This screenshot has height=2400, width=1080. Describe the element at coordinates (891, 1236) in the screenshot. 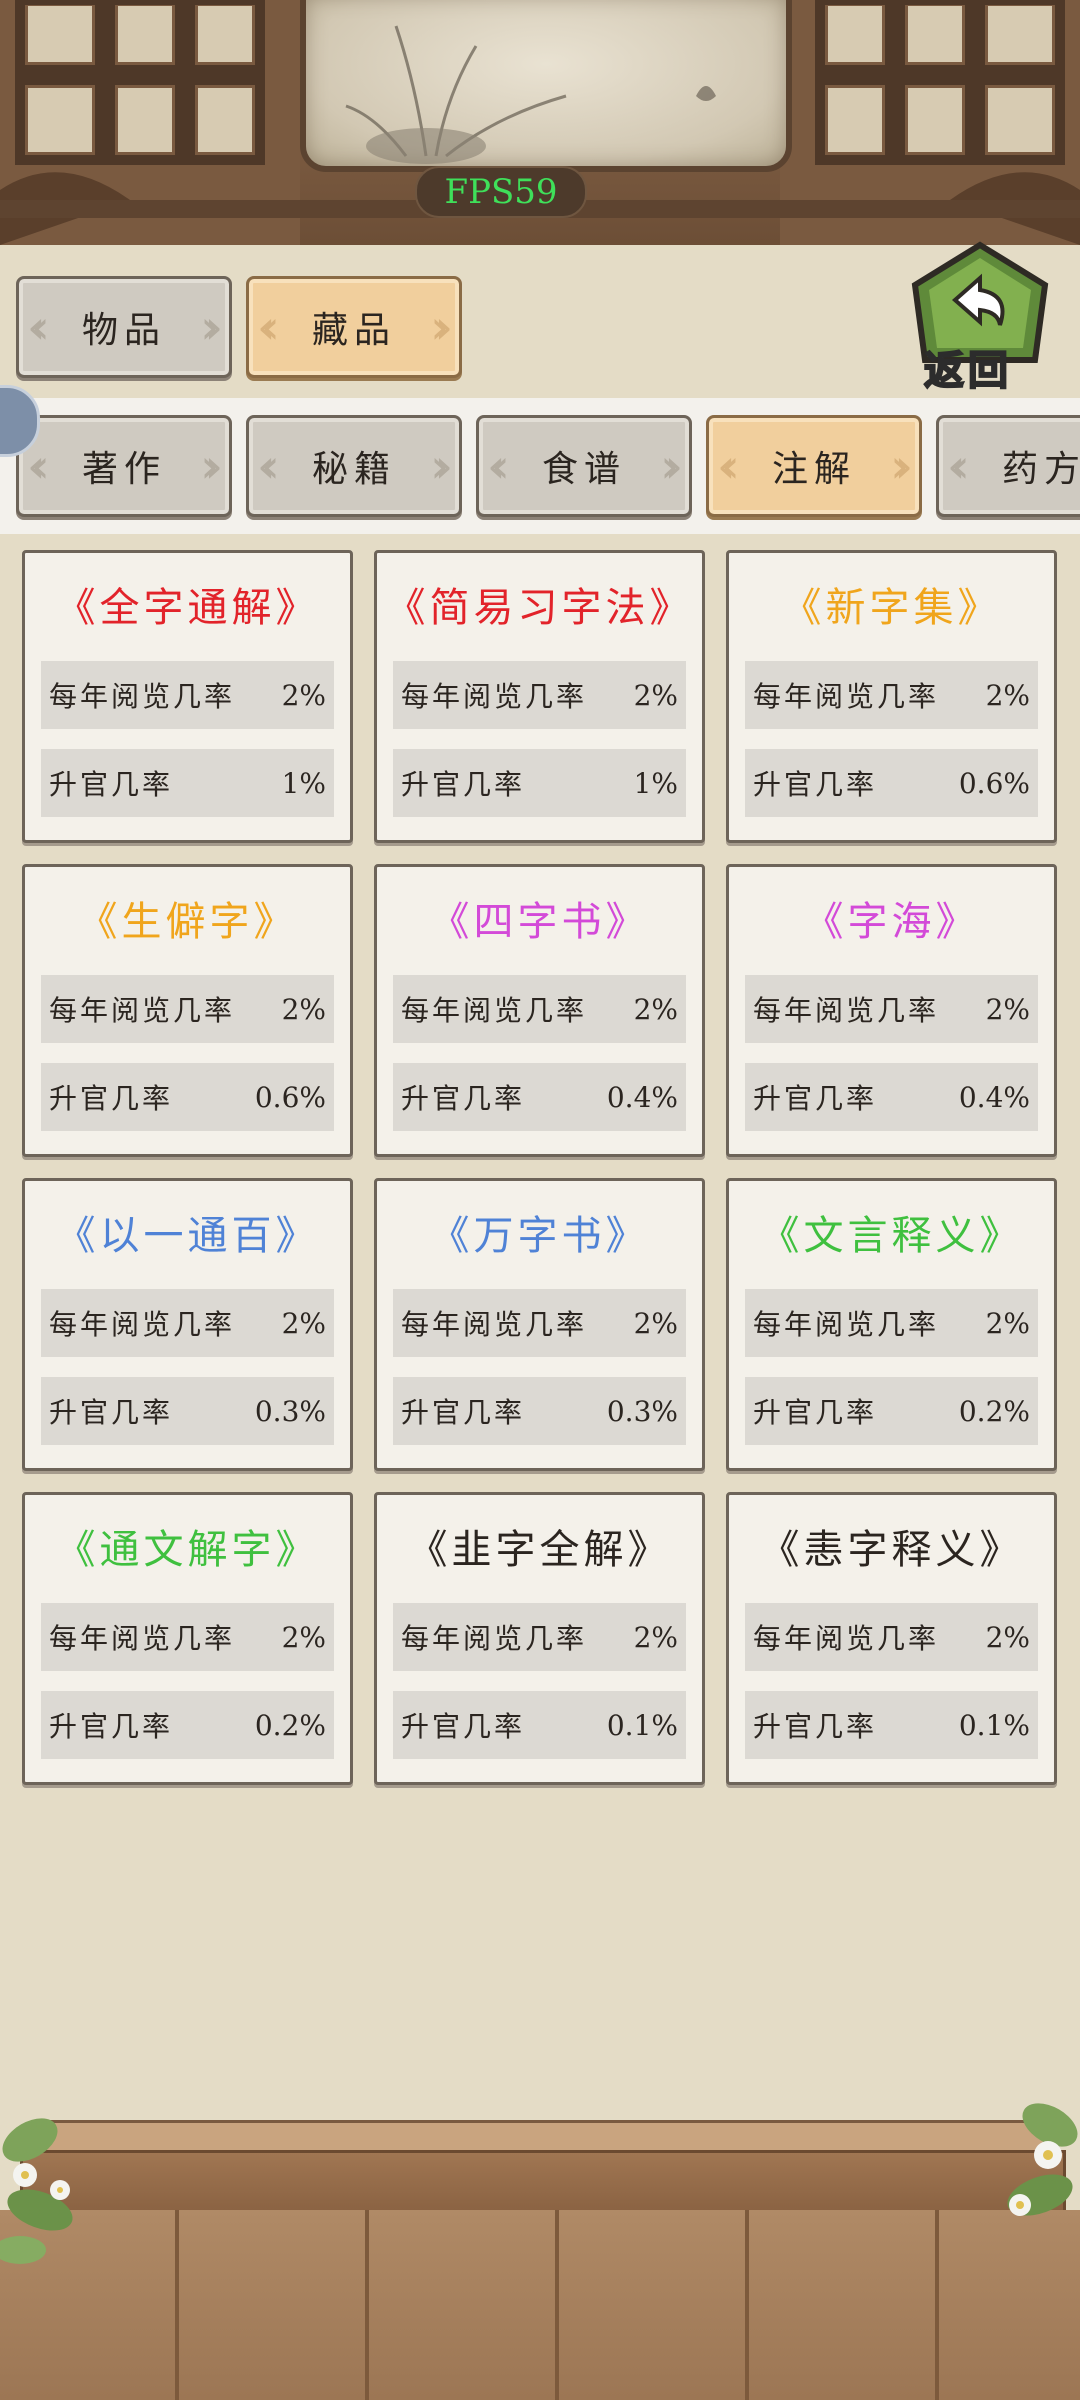

I see `item-title: 《文言释义》` at that location.